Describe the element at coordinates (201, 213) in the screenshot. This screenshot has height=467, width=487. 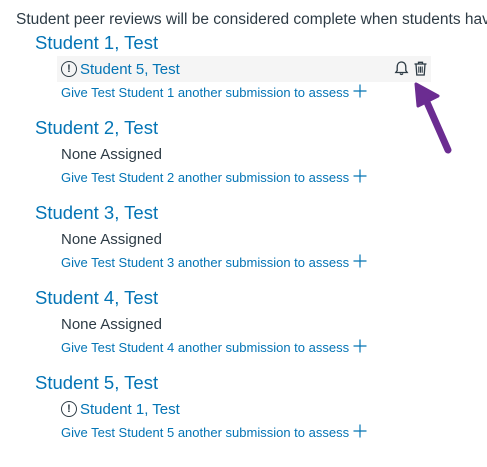
I see `student-name-link: Student 3, Test` at that location.